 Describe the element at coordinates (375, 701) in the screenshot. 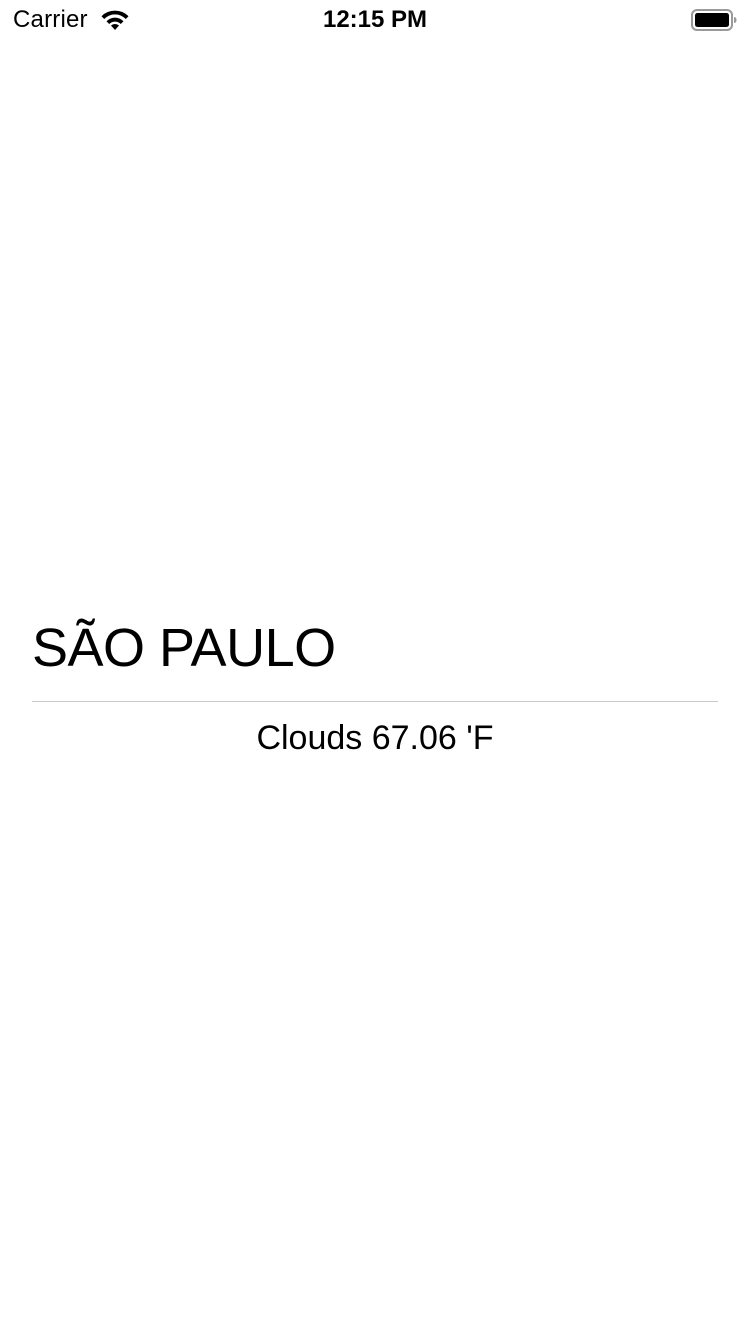

I see `divider` at that location.